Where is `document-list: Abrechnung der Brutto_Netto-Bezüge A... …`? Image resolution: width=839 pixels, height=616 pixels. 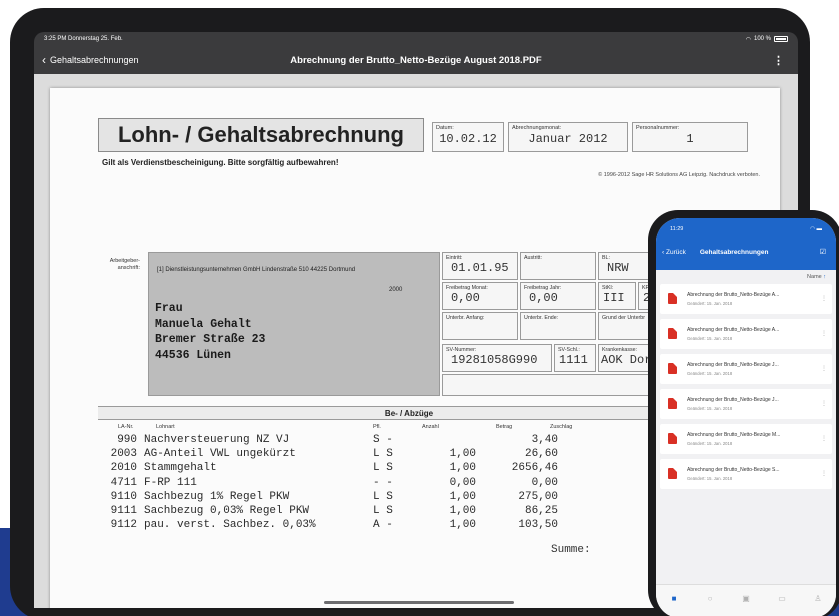 document-list: Abrechnung der Brutto_Netto-Bezüge A... … is located at coordinates (746, 386).